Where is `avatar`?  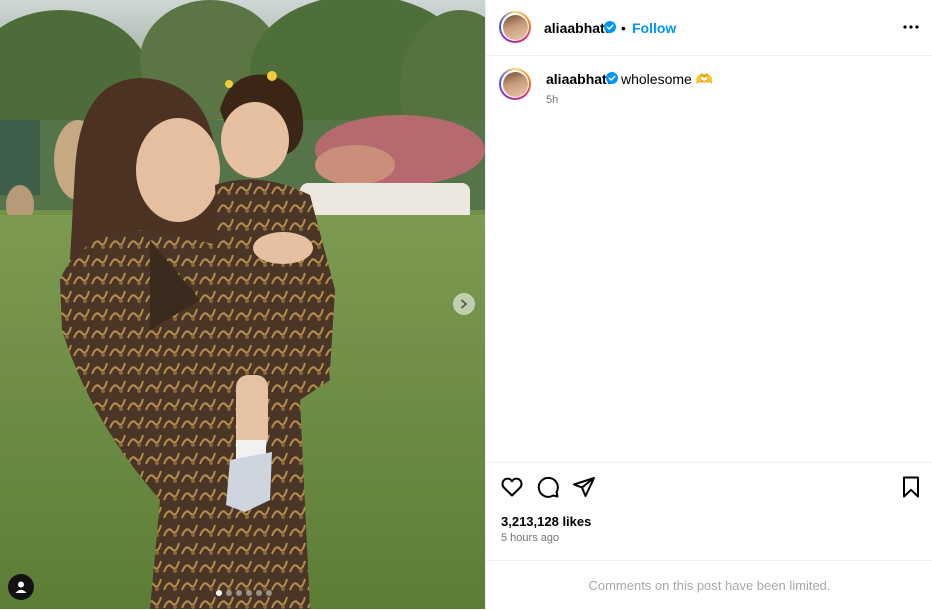 avatar is located at coordinates (515, 27).